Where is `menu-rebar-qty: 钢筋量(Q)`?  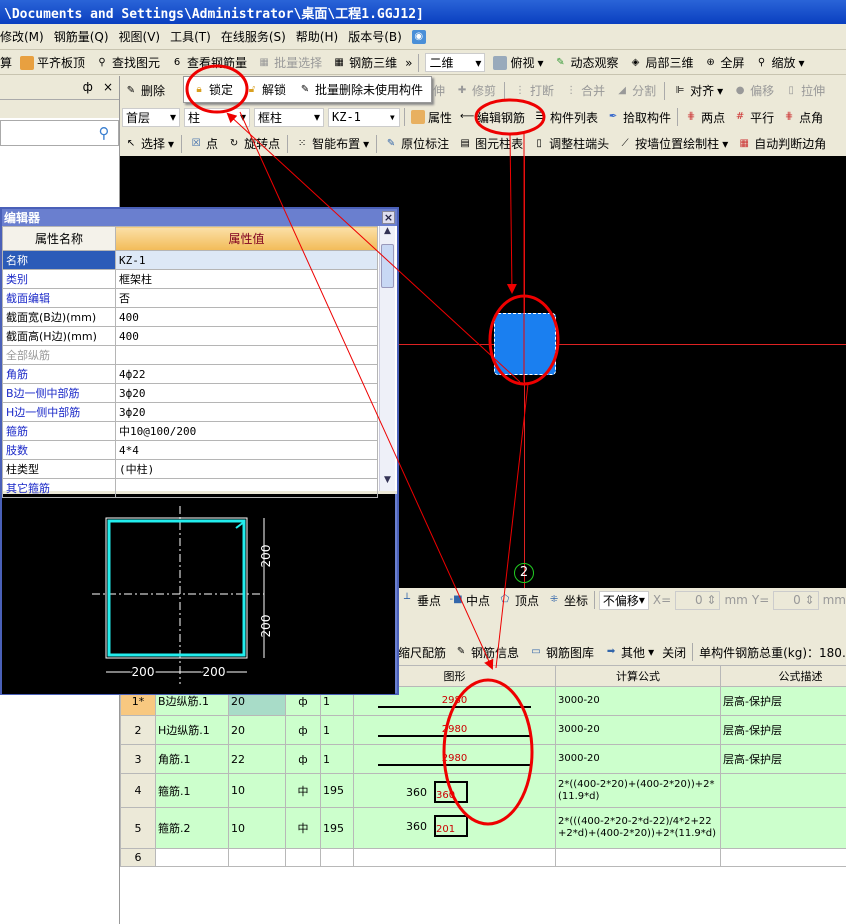 menu-rebar-qty: 钢筋量(Q) is located at coordinates (81, 36).